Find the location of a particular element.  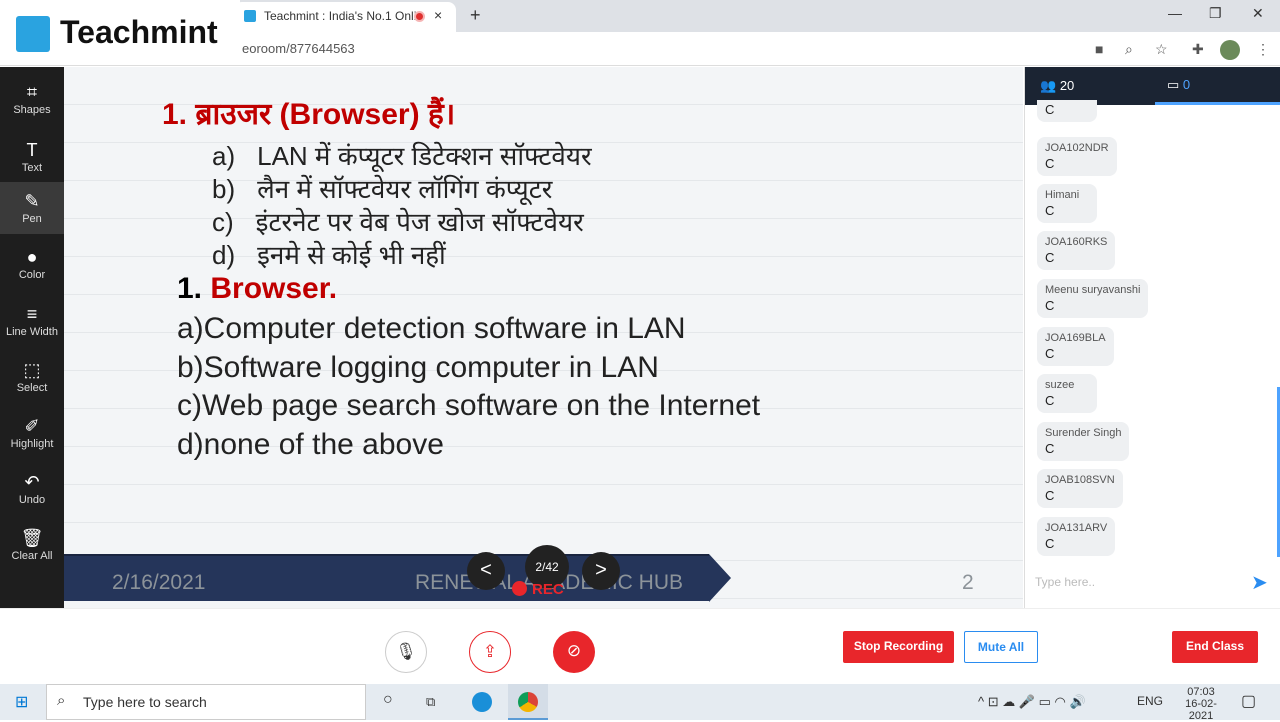

tool-select: ⬚ Select is located at coordinates (32, 377).